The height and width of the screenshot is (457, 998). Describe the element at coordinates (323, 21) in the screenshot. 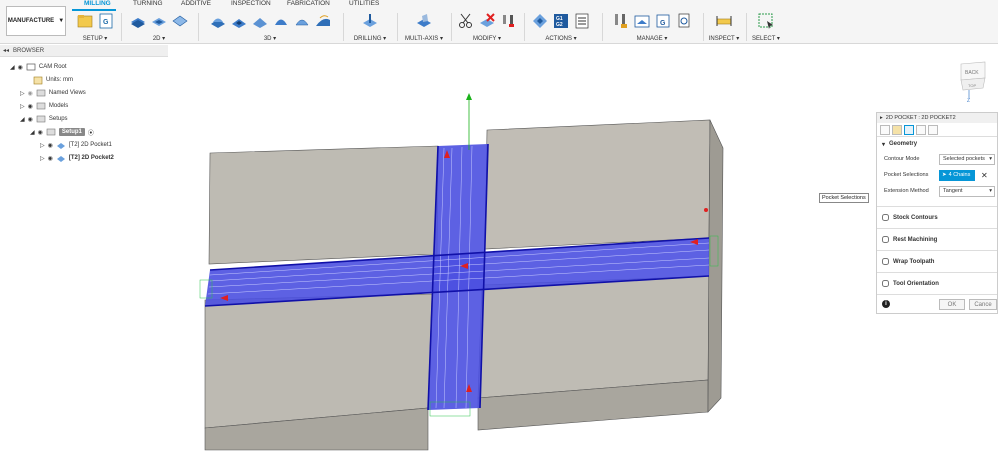

I see `flow-icon` at that location.